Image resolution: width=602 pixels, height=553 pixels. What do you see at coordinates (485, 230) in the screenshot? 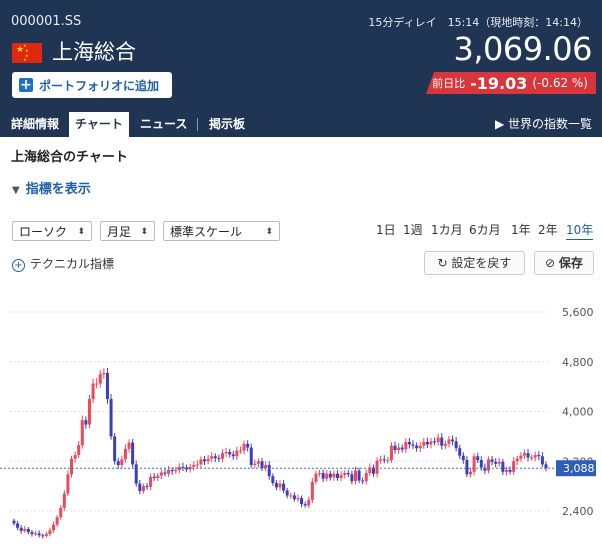
I see `period-6m: 6カ月` at bounding box center [485, 230].